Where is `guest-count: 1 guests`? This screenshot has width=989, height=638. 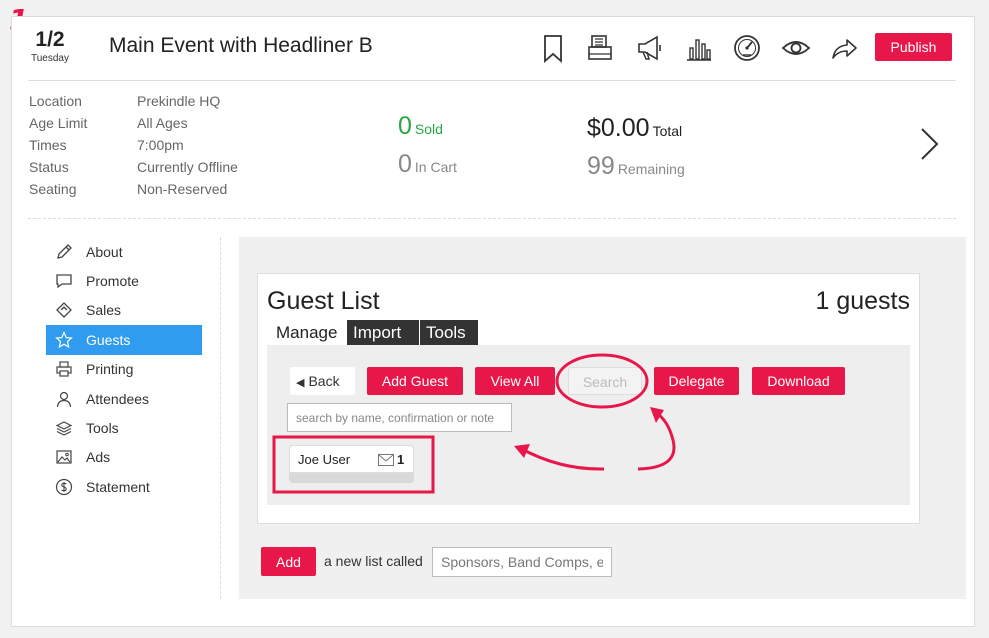
guest-count: 1 guests is located at coordinates (862, 301).